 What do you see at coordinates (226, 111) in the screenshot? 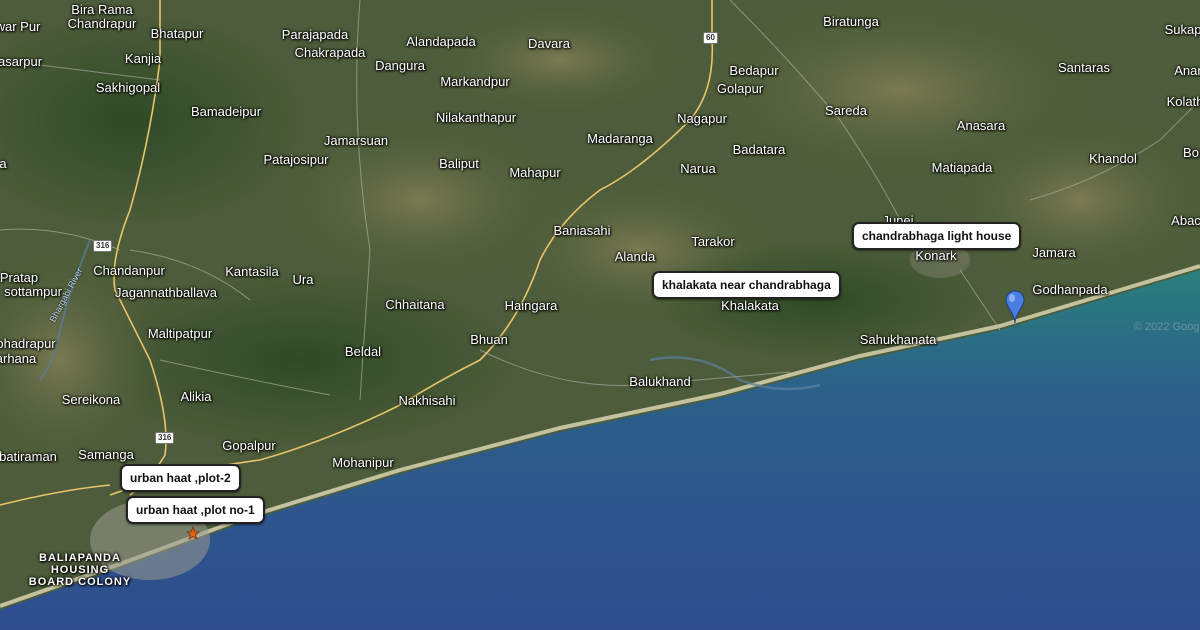
I see `place-label: Bamadeipur` at bounding box center [226, 111].